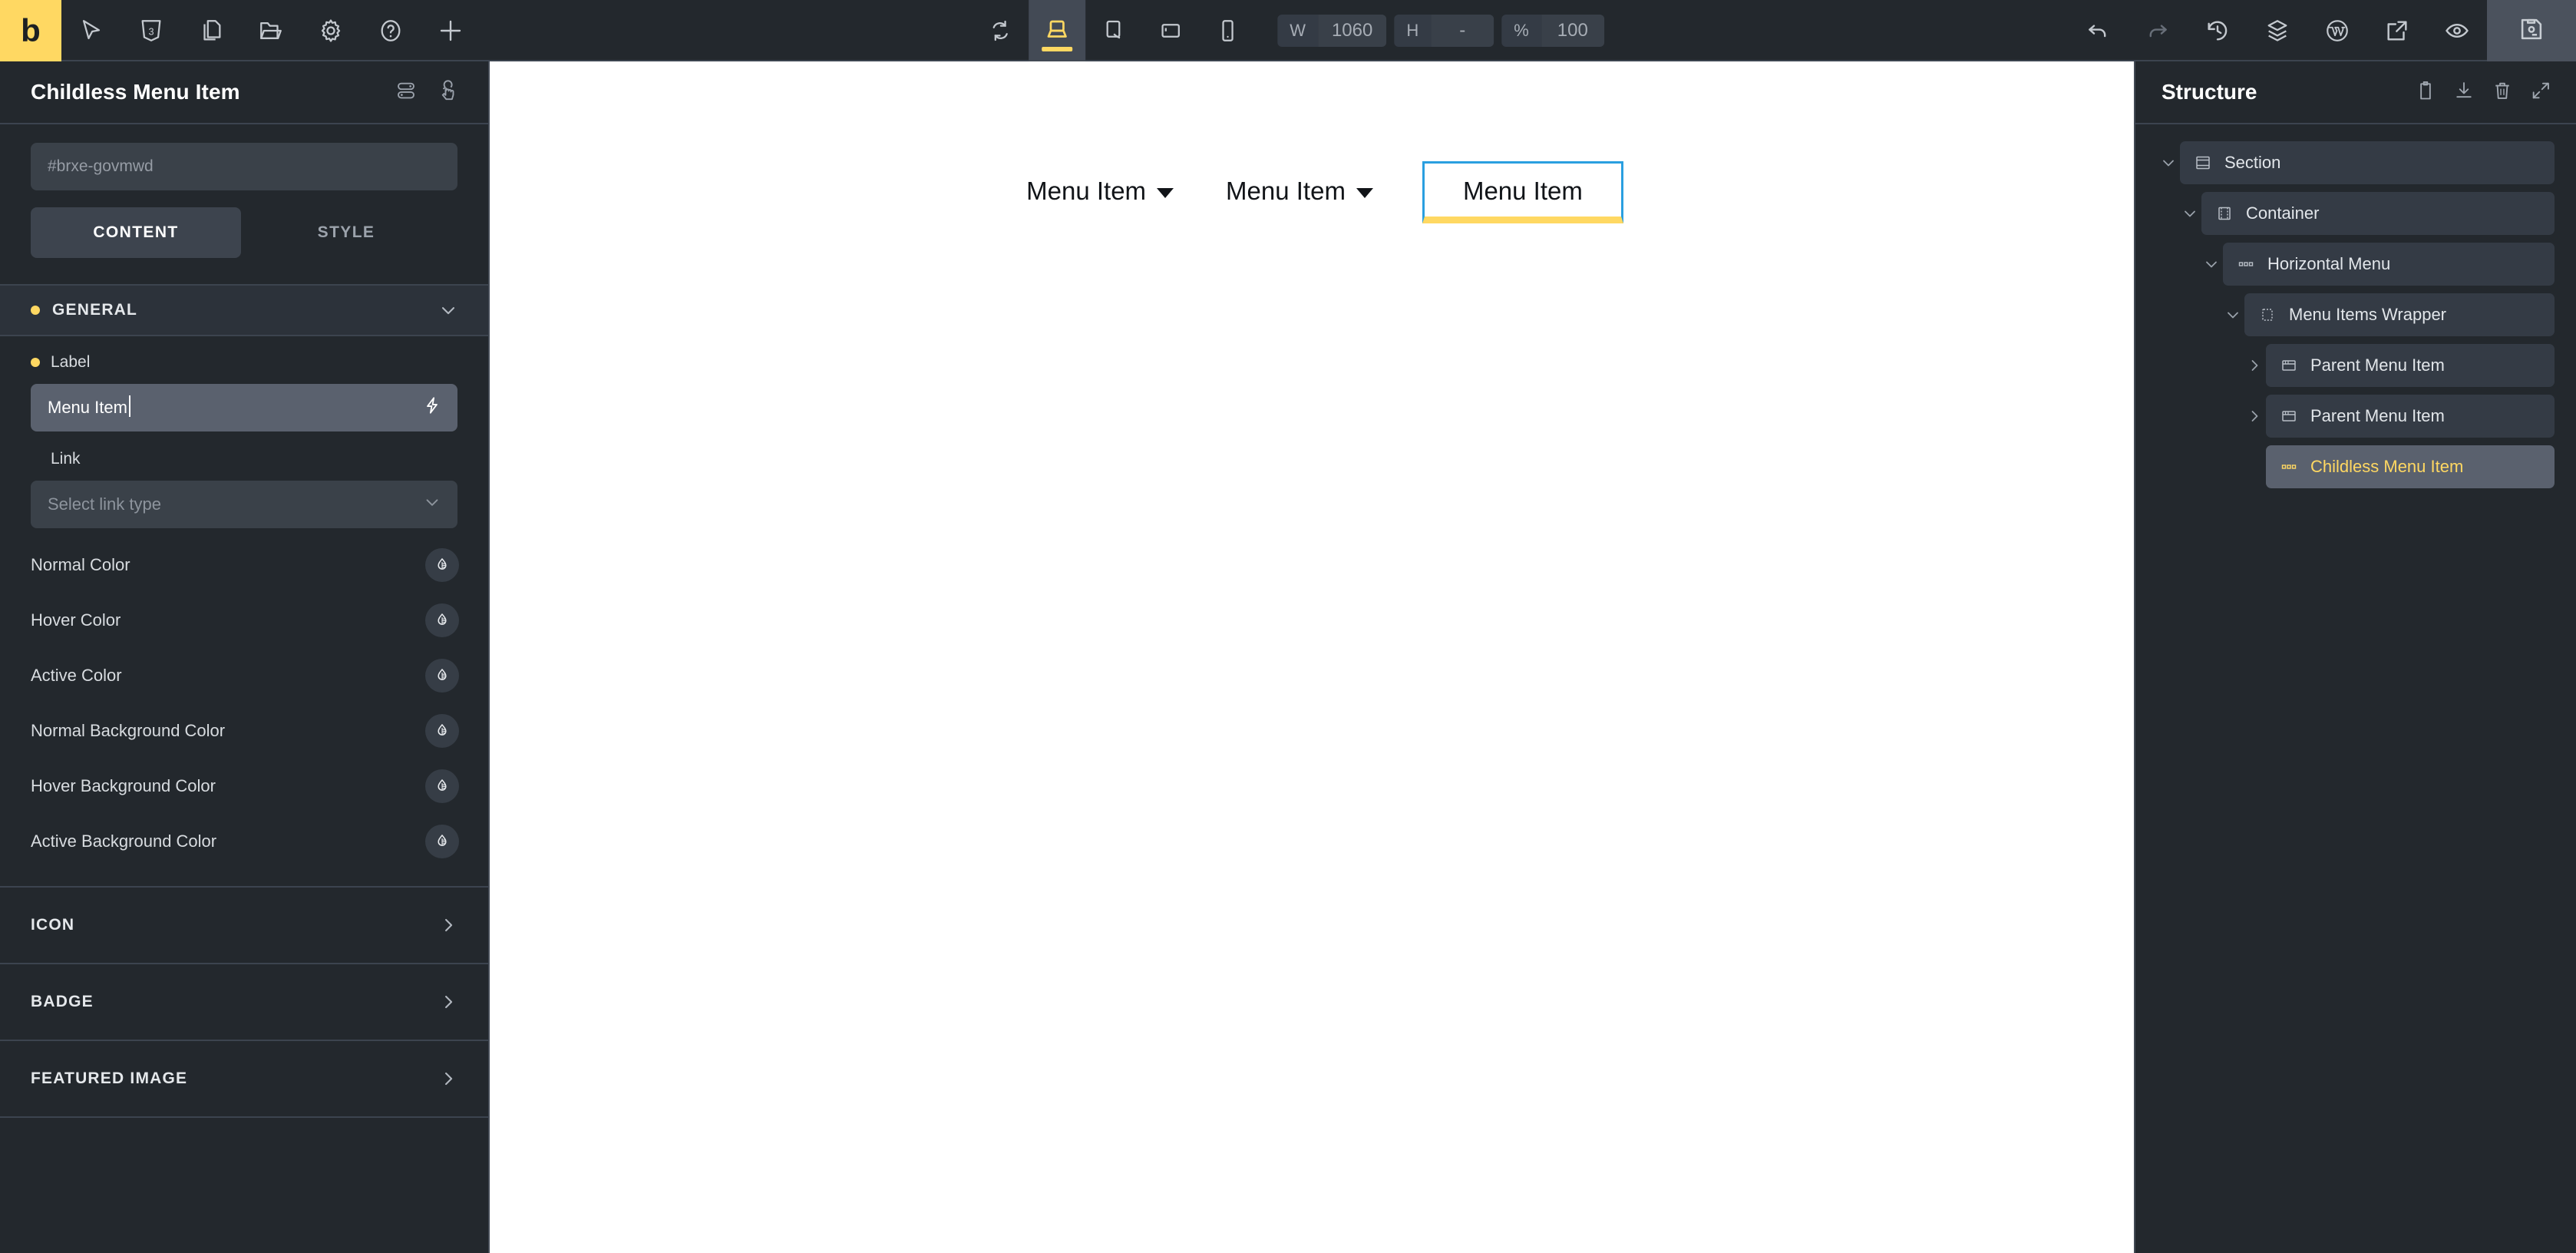 The width and height of the screenshot is (2576, 1253). What do you see at coordinates (2289, 416) in the screenshot?
I see `dropdown-icon` at bounding box center [2289, 416].